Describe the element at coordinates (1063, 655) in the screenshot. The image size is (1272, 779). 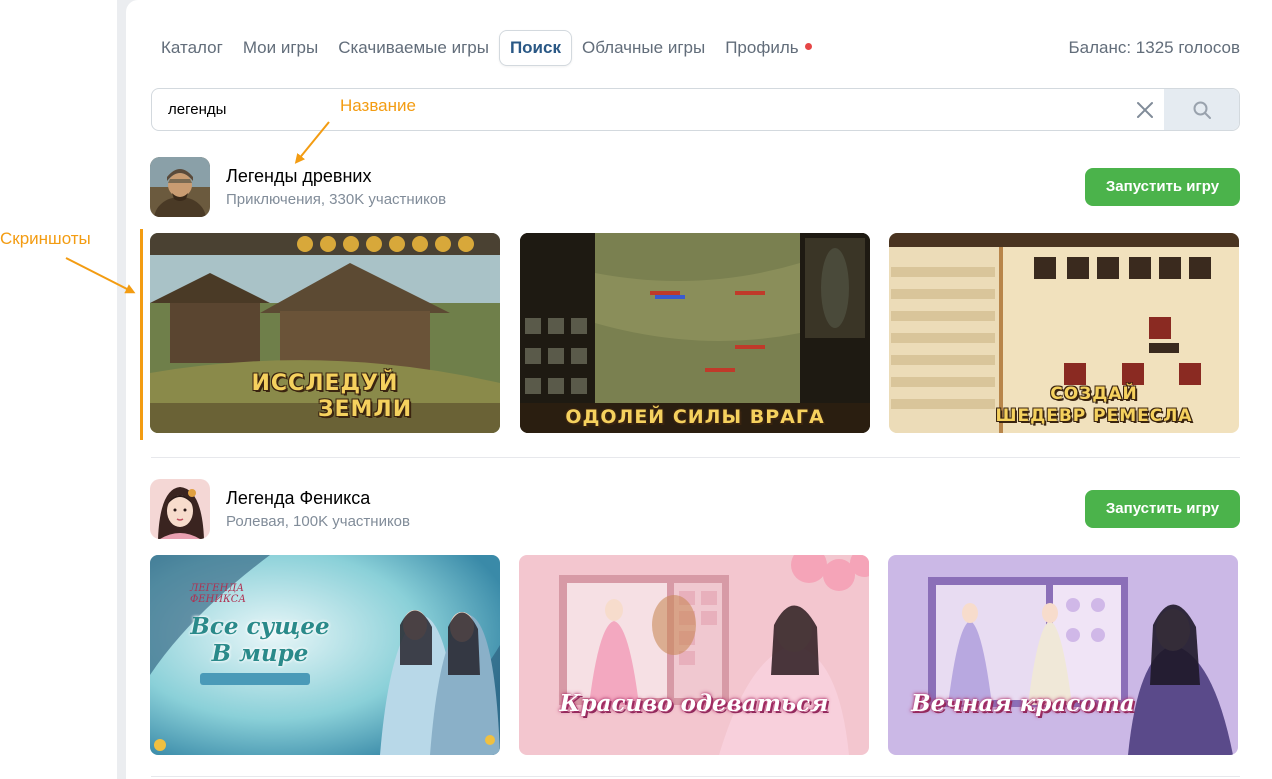
I see `screenshot: Вечная красота` at that location.